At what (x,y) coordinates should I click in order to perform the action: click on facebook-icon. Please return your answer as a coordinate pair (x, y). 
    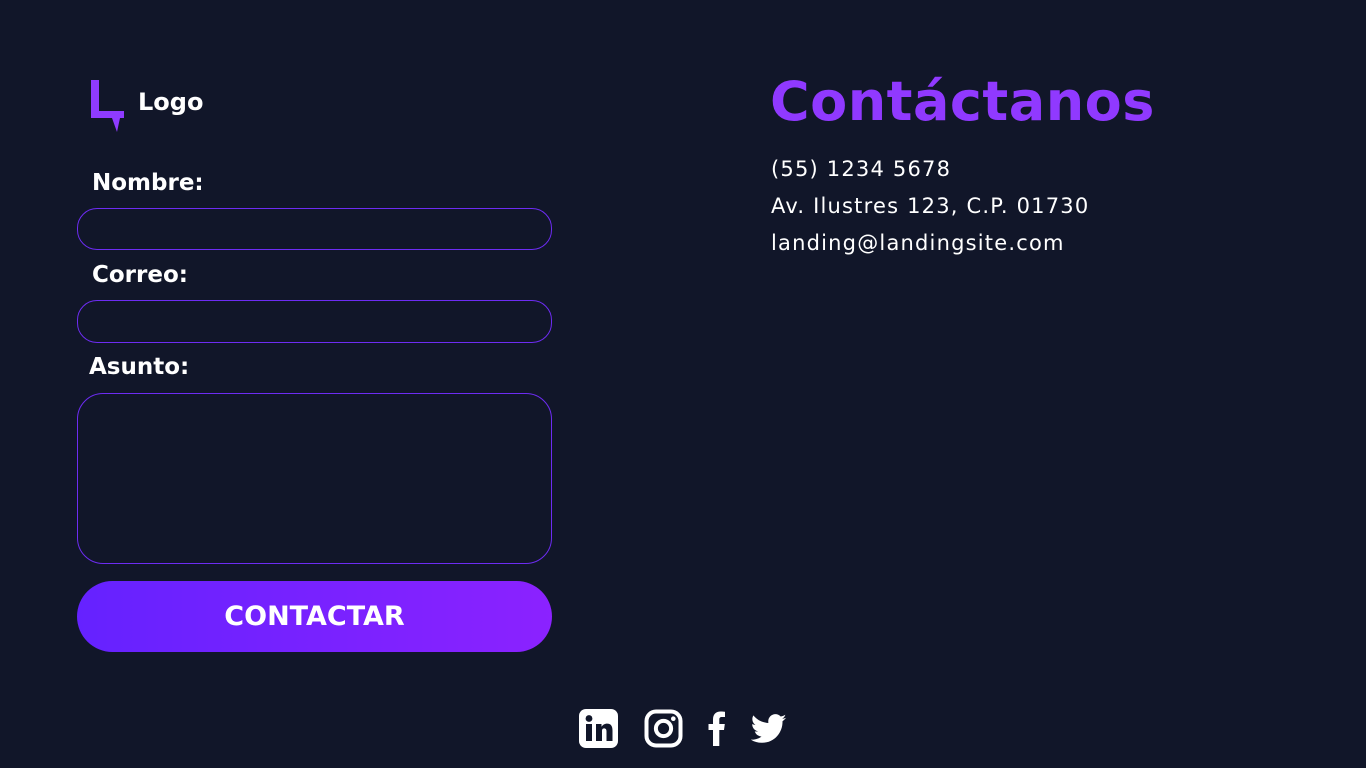
    Looking at the image, I should click on (716, 728).